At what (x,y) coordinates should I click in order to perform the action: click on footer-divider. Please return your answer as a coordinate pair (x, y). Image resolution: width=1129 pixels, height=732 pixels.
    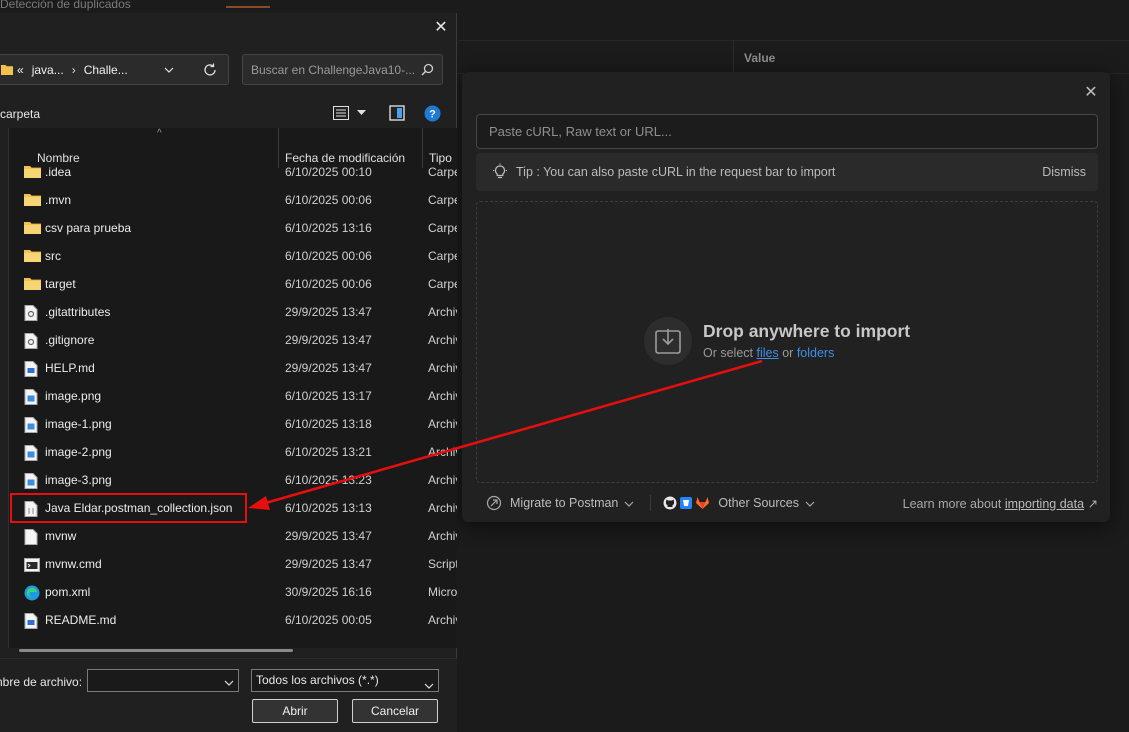
    Looking at the image, I should click on (651, 503).